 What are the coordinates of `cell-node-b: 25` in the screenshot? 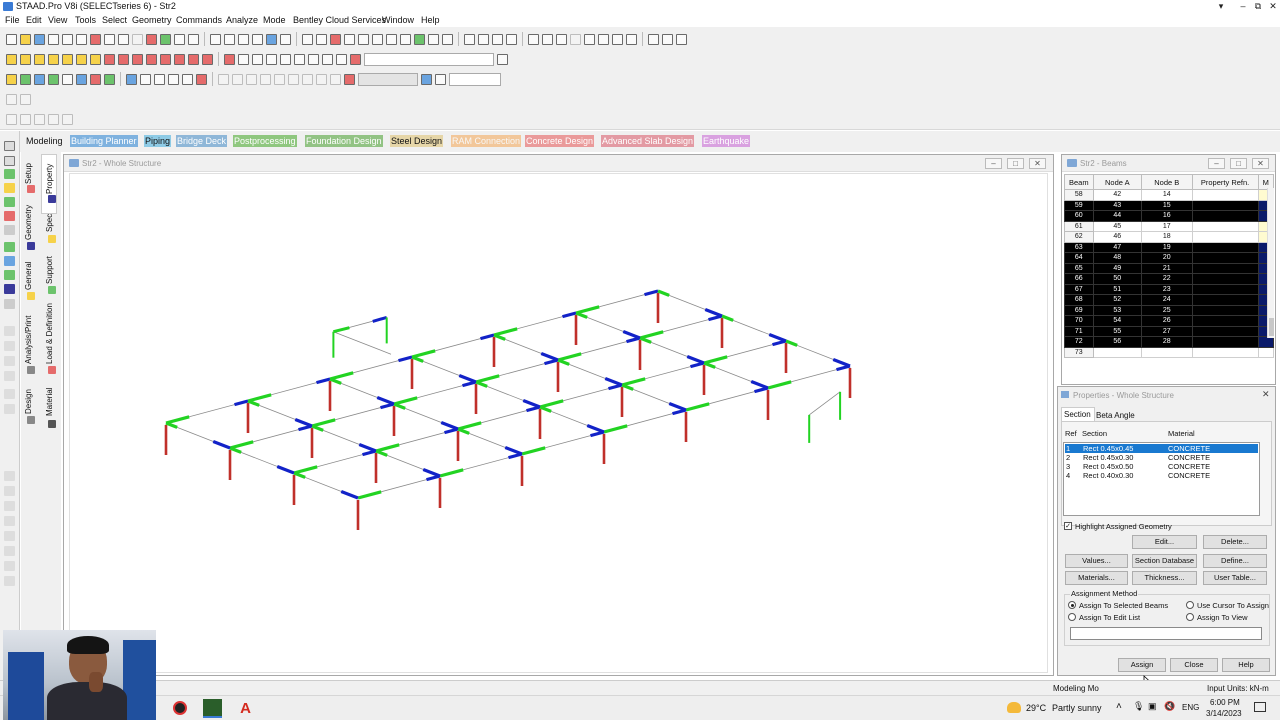 It's located at (1166, 310).